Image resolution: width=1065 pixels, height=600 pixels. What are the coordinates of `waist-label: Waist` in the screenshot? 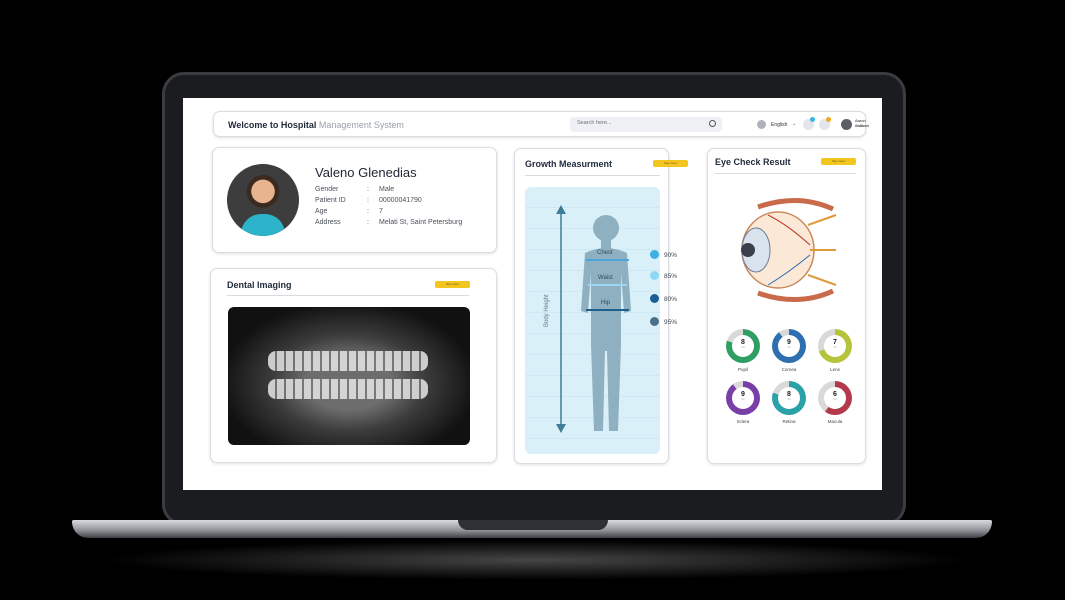 It's located at (605, 278).